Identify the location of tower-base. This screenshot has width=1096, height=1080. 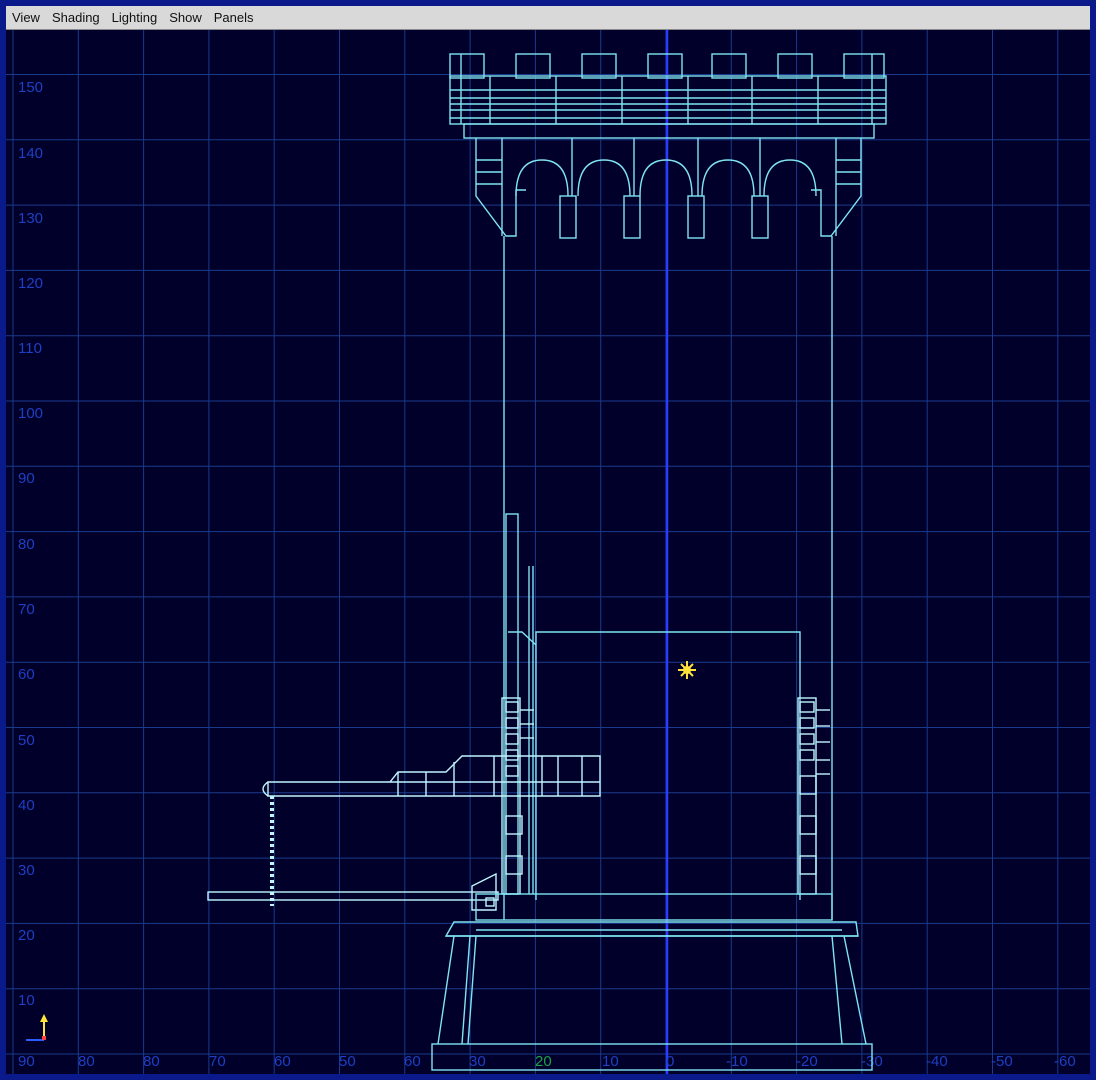
(652, 982).